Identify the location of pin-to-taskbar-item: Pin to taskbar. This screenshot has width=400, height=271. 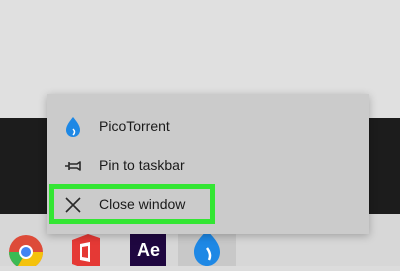
(208, 166).